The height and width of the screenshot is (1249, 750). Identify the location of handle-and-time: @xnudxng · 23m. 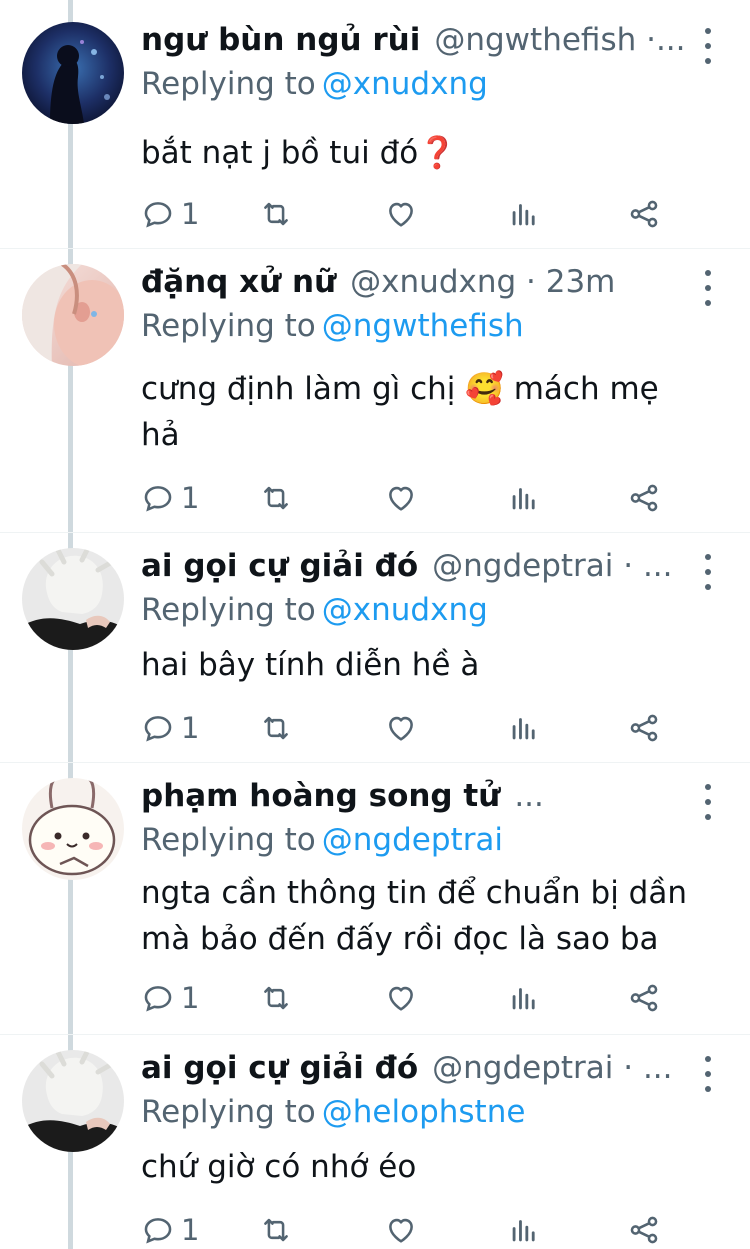
(483, 282).